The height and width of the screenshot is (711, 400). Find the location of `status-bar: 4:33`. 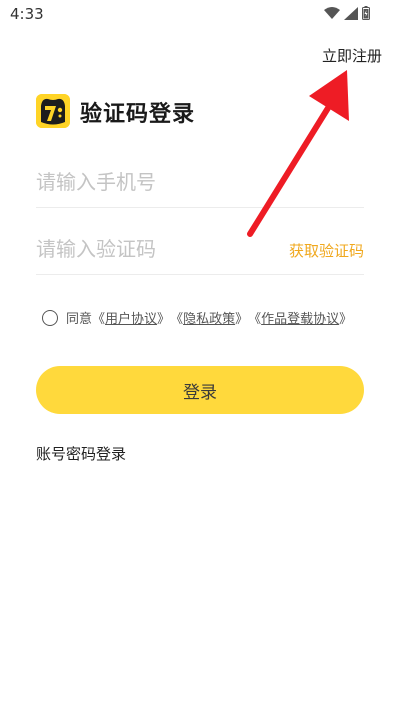

status-bar: 4:33 is located at coordinates (200, 15).